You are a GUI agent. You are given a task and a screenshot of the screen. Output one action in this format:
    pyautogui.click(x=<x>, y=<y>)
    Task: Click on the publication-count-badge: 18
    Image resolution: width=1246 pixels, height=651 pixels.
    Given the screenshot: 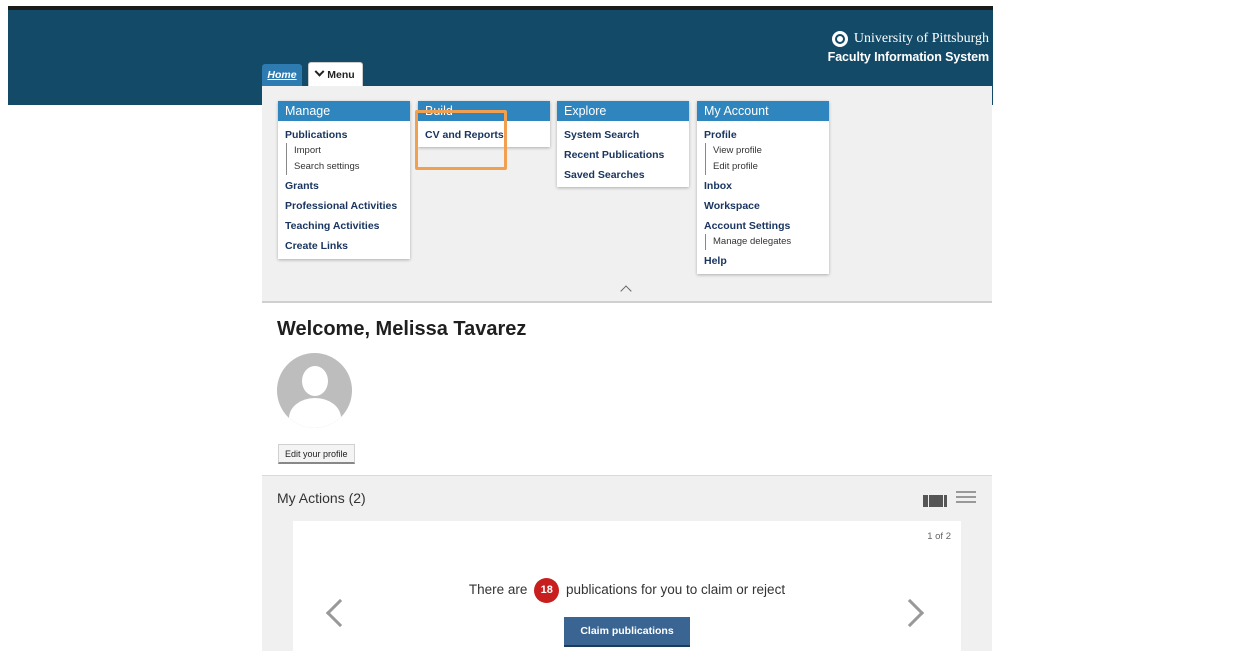 What is the action you would take?
    pyautogui.click(x=547, y=590)
    